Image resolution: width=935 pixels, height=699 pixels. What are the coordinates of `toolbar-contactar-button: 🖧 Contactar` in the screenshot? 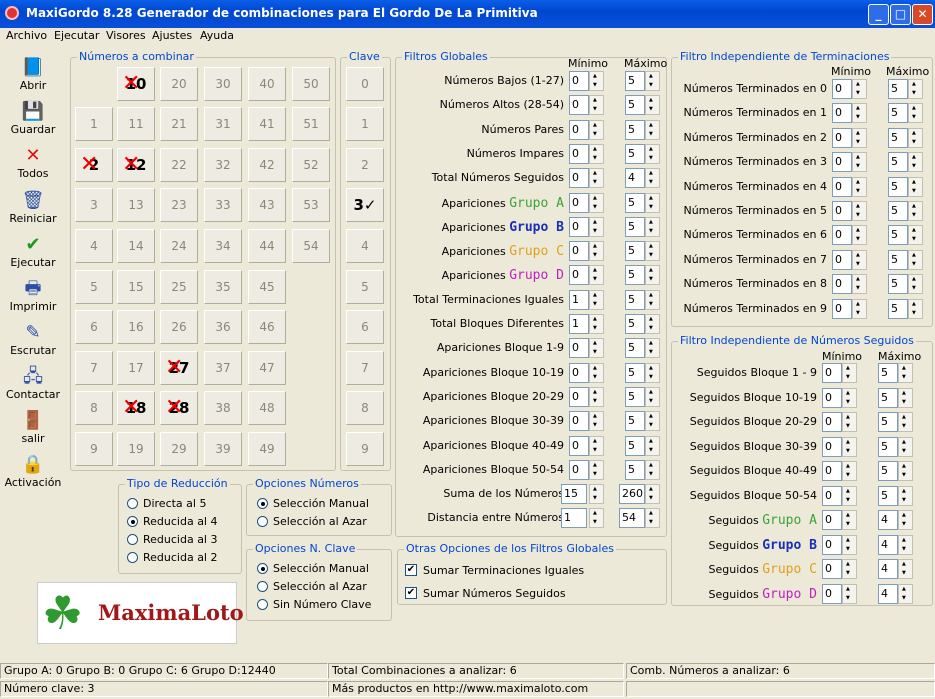 It's located at (33, 383).